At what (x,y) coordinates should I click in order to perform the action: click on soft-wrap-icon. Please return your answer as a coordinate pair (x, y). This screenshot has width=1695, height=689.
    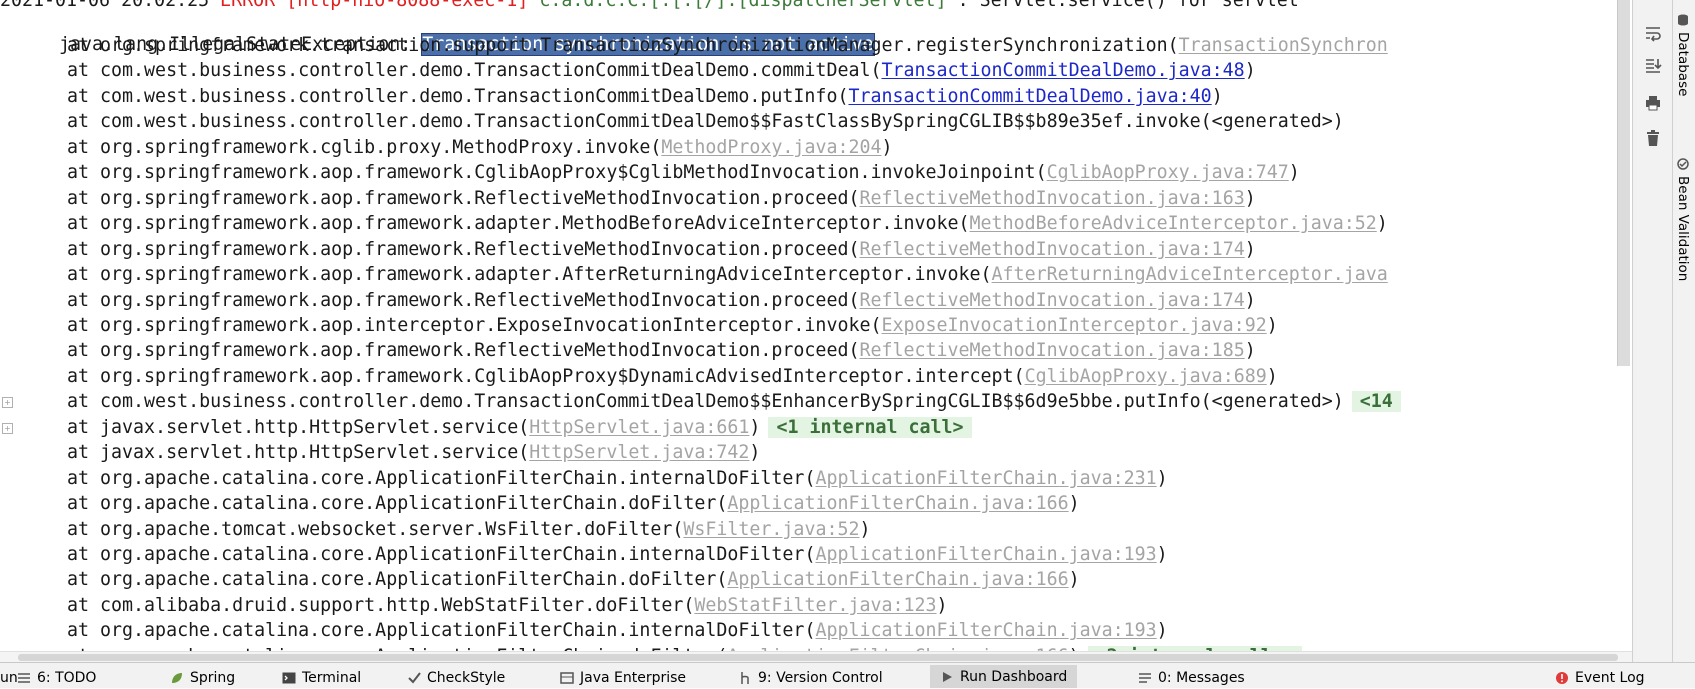
    Looking at the image, I should click on (1653, 33).